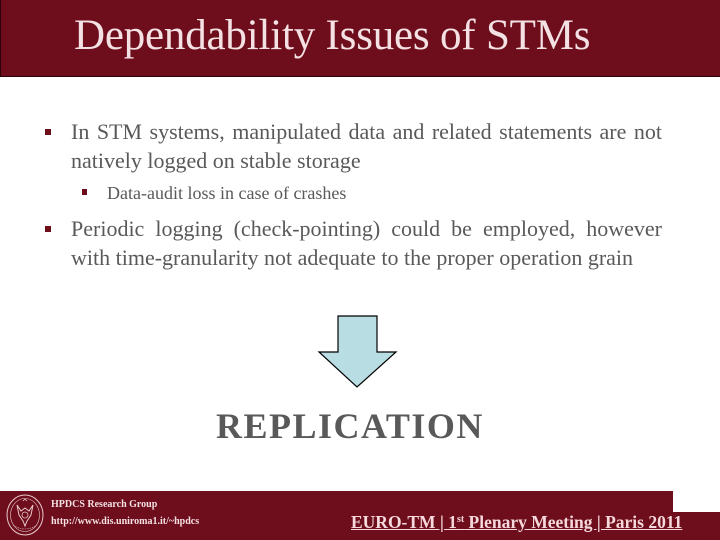 This screenshot has height=540, width=720. I want to click on research-group-url: http://www.dis.uniroma1.it/~hpdcs, so click(125, 522).